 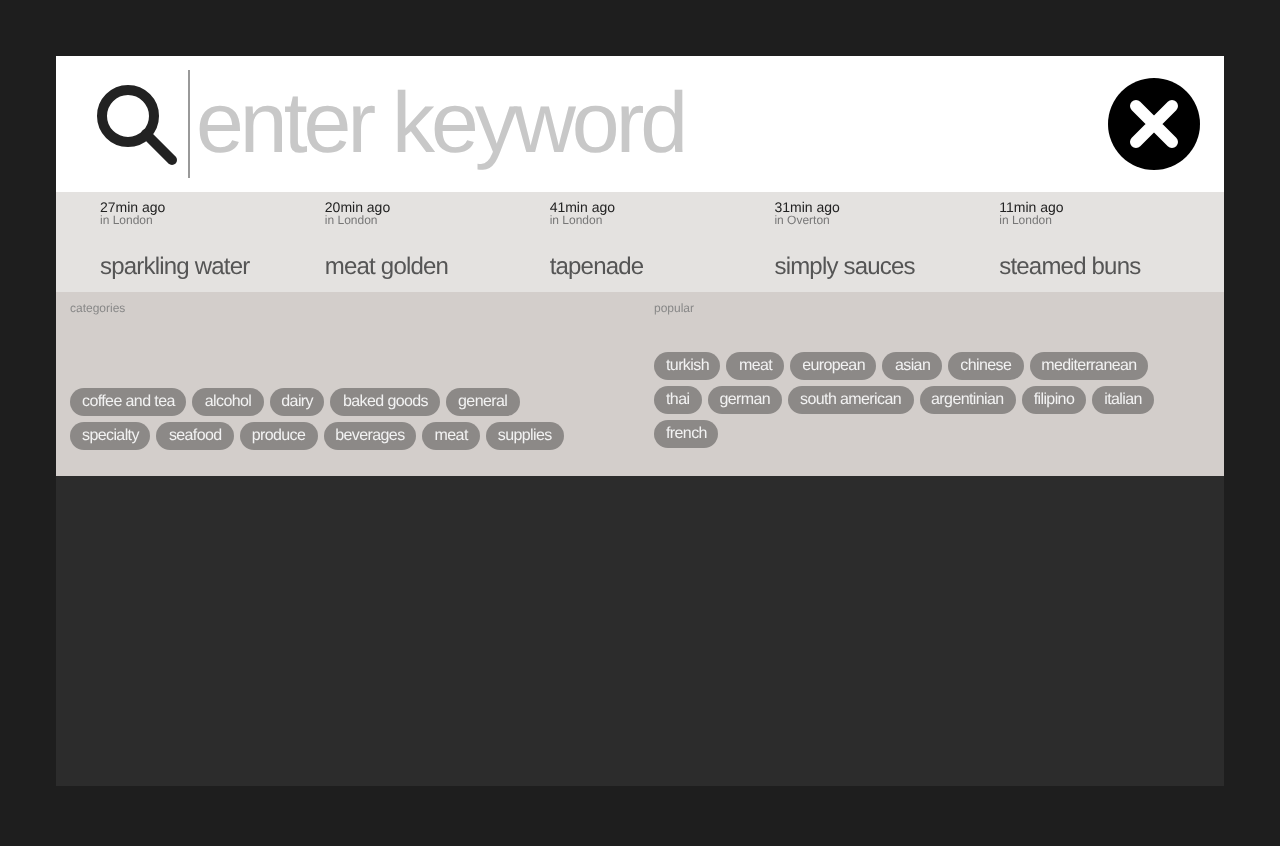 I want to click on tag-chip: turkish, so click(x=687, y=366).